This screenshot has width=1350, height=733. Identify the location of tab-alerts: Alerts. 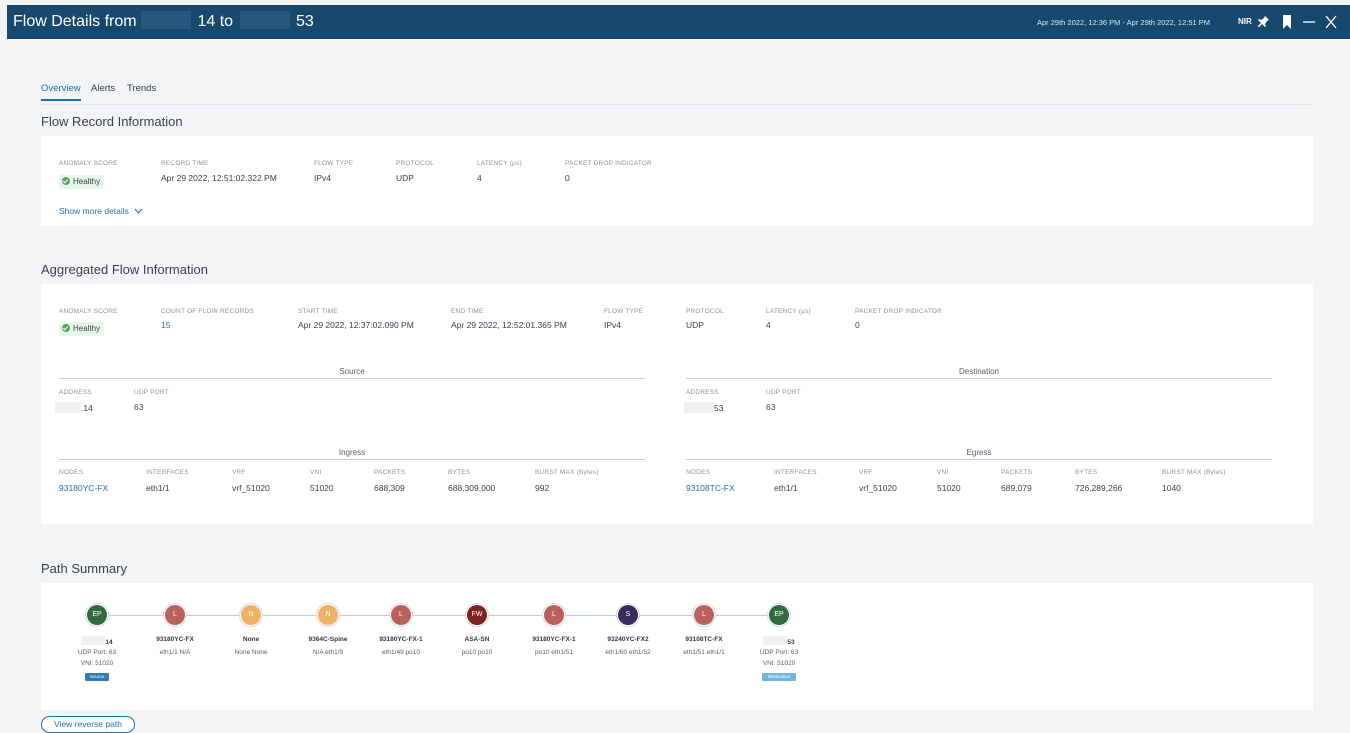
(103, 91).